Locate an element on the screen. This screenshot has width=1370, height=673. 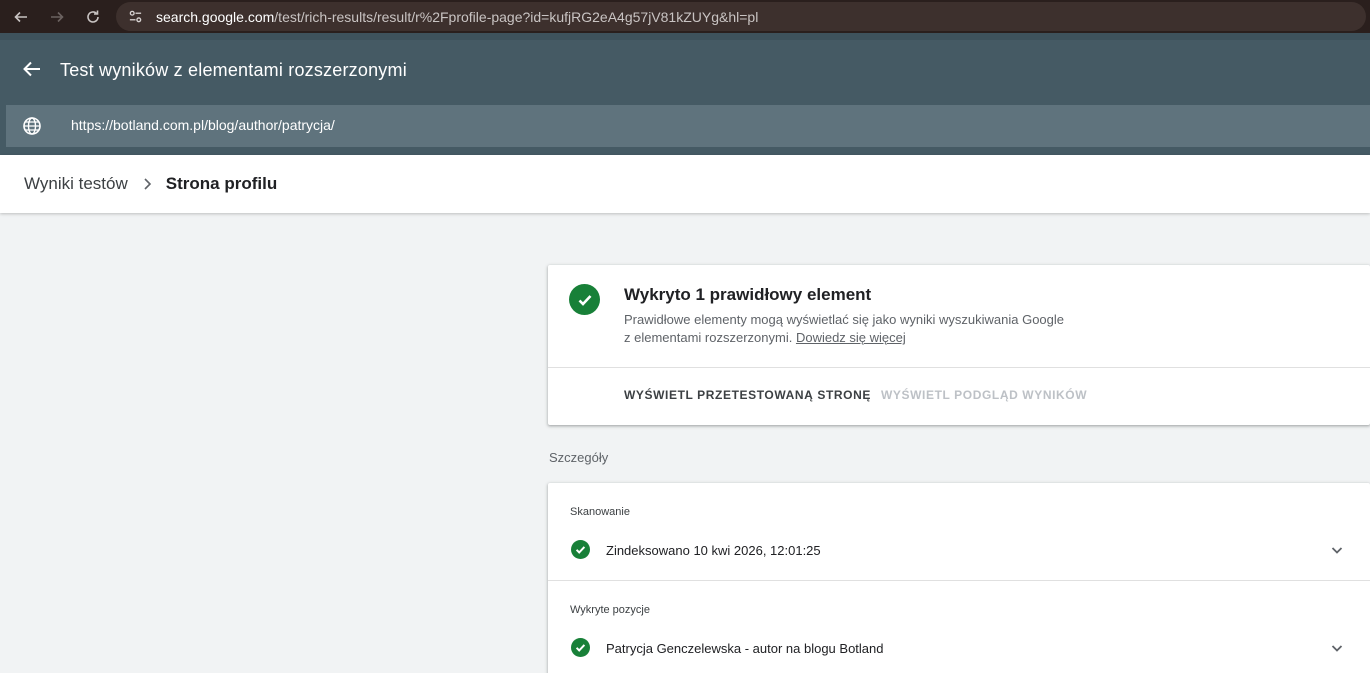
chevron-right-icon is located at coordinates (147, 184).